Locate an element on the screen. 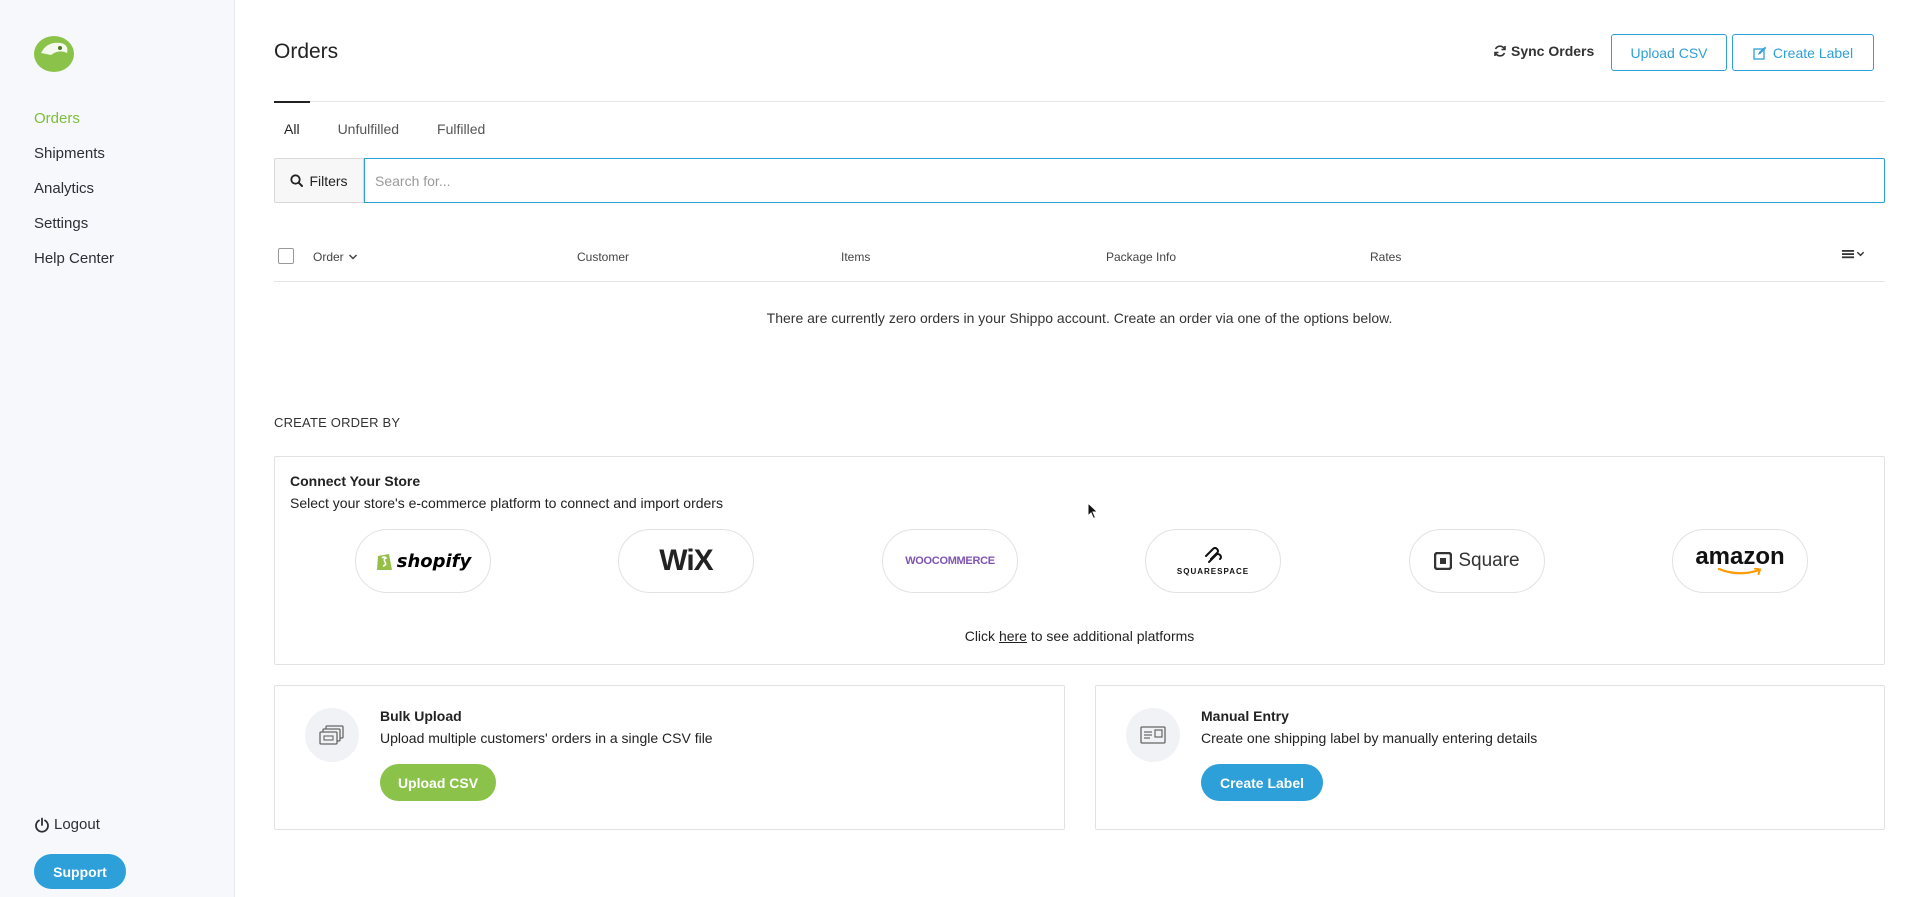  bulk-upload-title: Bulk Upload is located at coordinates (421, 716).